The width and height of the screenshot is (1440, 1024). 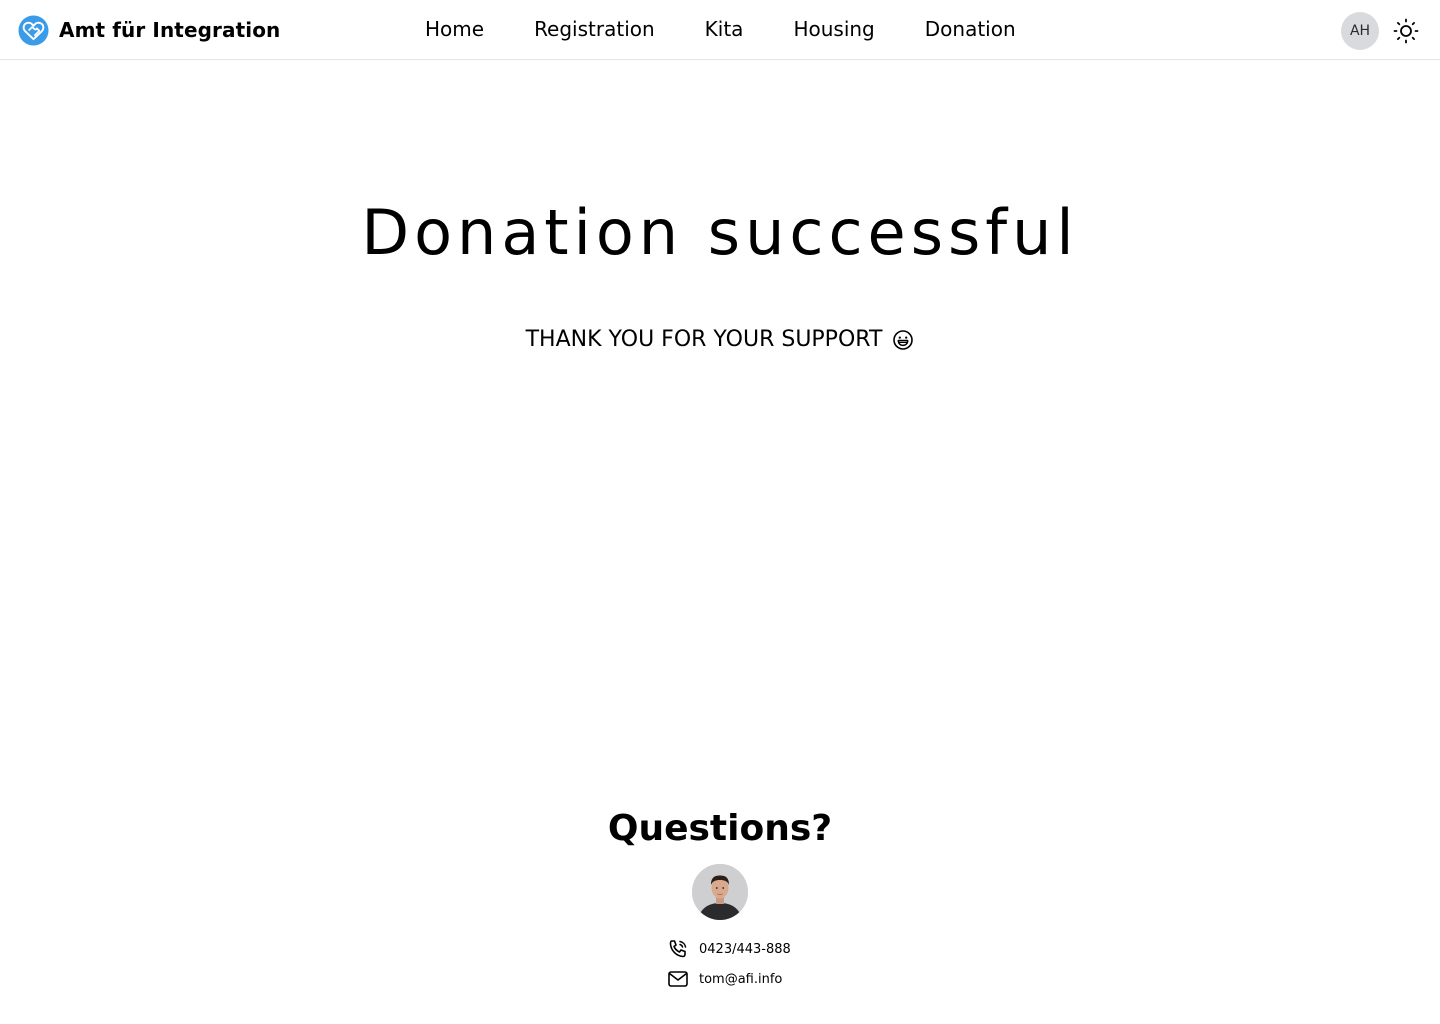 I want to click on mail-icon, so click(x=678, y=979).